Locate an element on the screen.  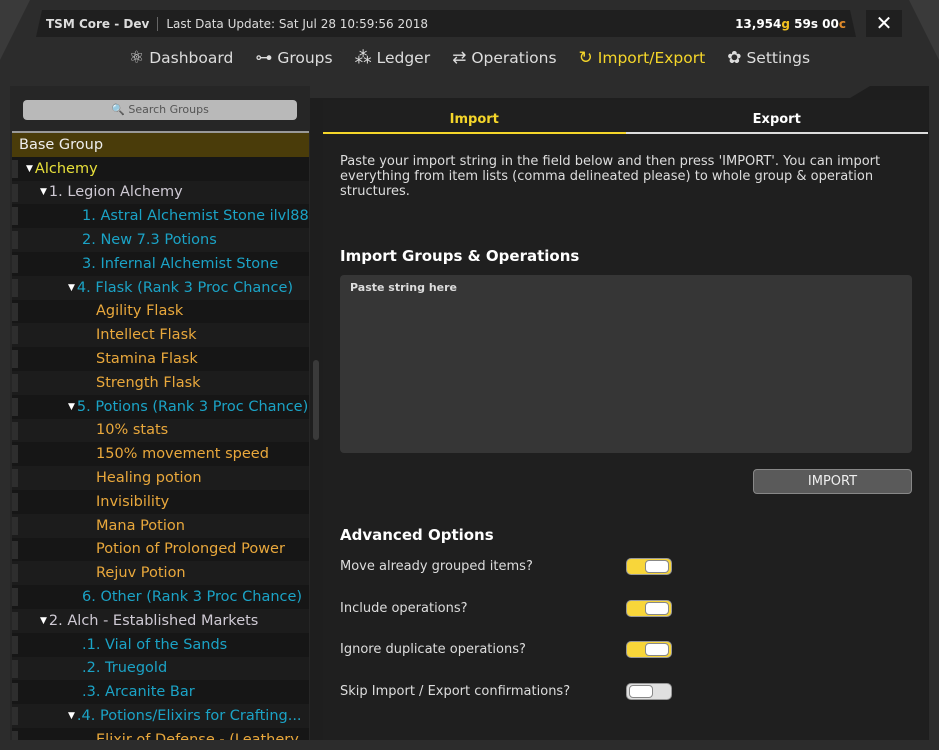
tree-item-label: .1. Vial of the Sands is located at coordinates (155, 644).